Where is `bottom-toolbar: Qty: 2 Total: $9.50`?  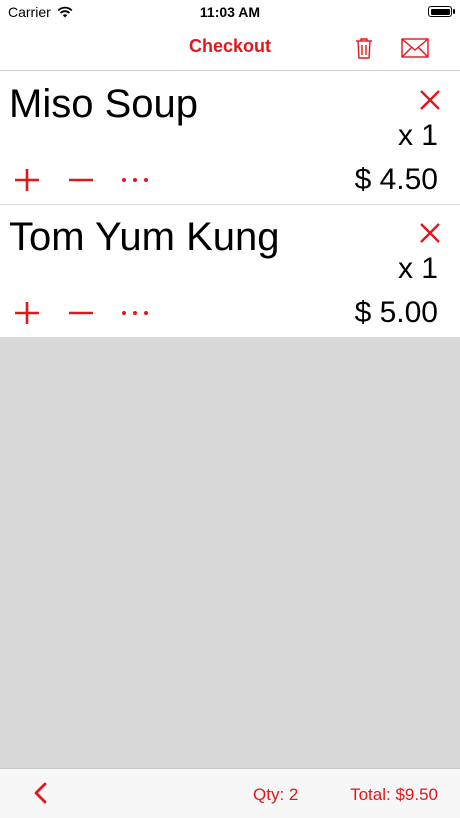 bottom-toolbar: Qty: 2 Total: $9.50 is located at coordinates (230, 793).